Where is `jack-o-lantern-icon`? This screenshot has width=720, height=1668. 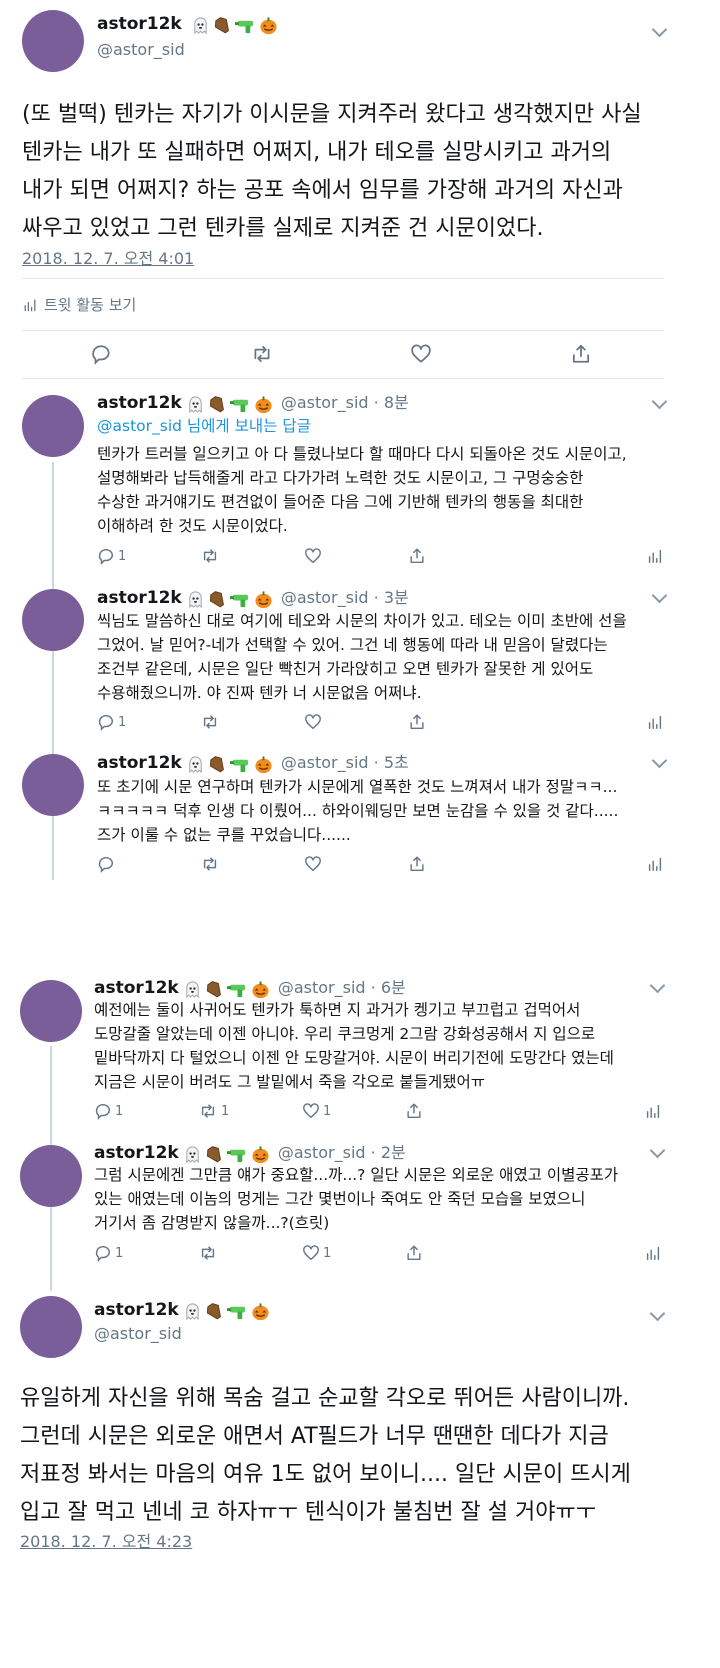
jack-o-lantern-icon is located at coordinates (260, 1311).